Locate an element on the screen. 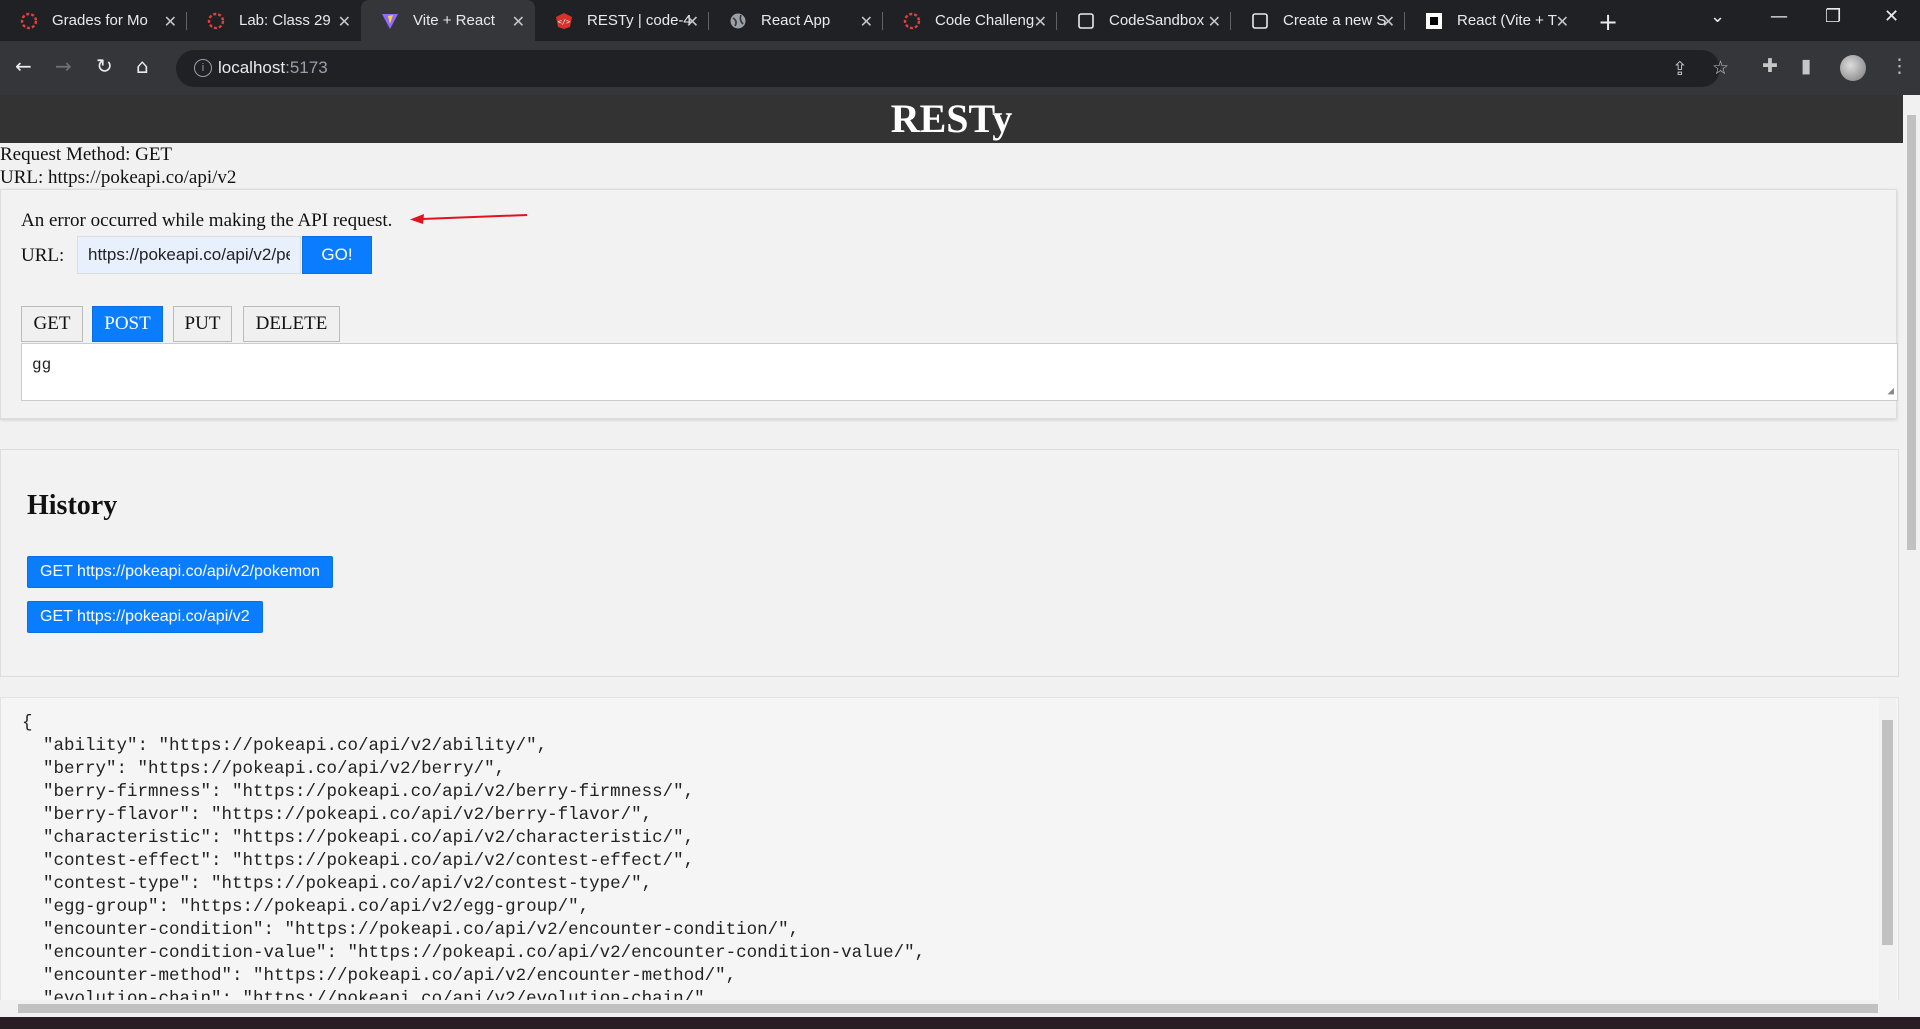  tab-title: CodeSandbox is located at coordinates (1157, 20).